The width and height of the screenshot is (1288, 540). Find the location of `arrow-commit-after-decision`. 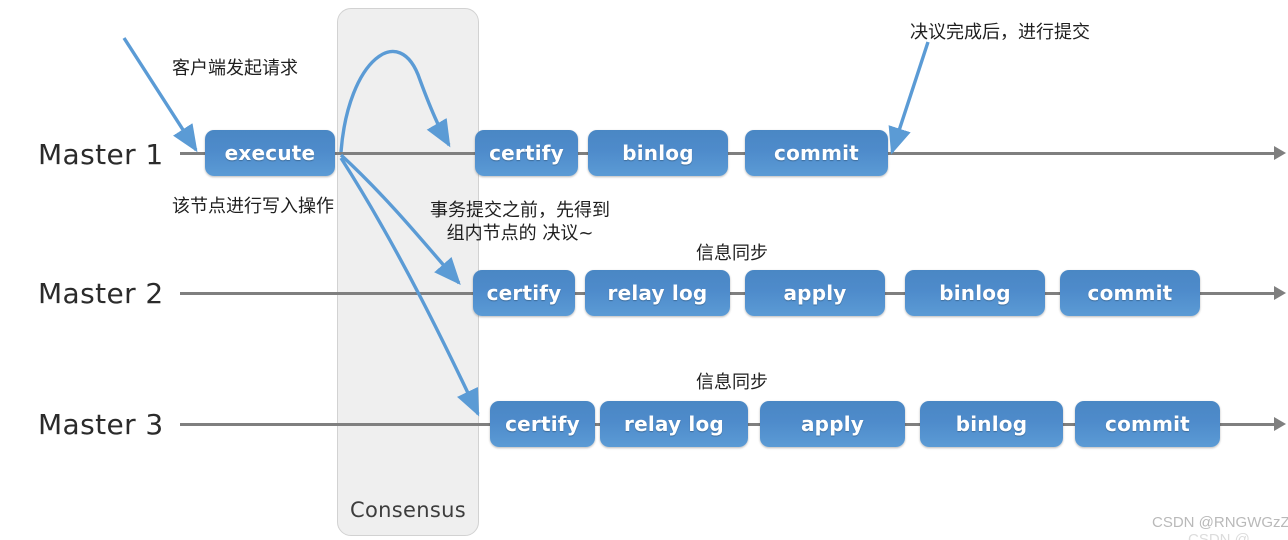

arrow-commit-after-decision is located at coordinates (909, 98).